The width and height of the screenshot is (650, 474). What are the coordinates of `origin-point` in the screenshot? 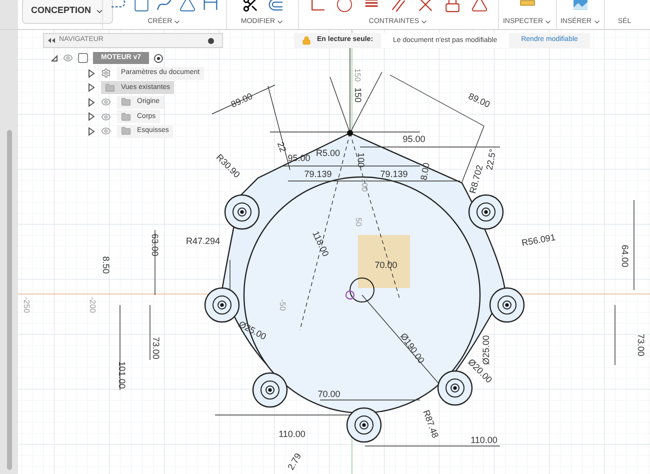 It's located at (350, 295).